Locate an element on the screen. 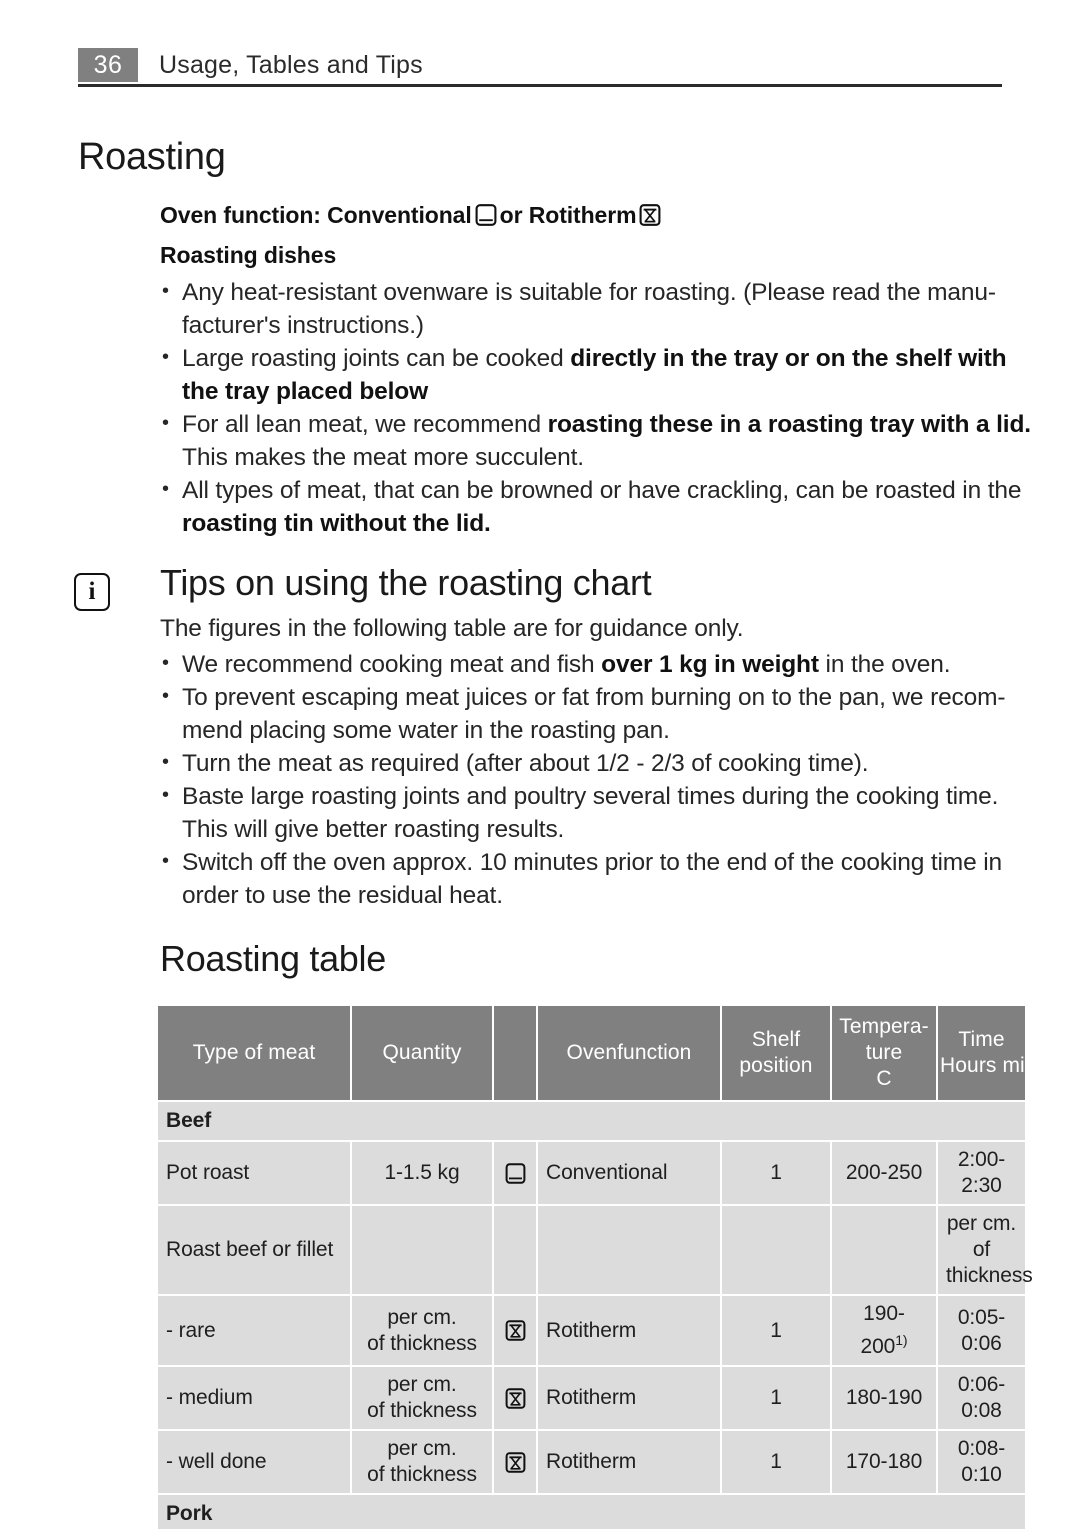 This screenshot has width=1080, height=1529. cell-time-line1: per cm. of is located at coordinates (981, 1236).